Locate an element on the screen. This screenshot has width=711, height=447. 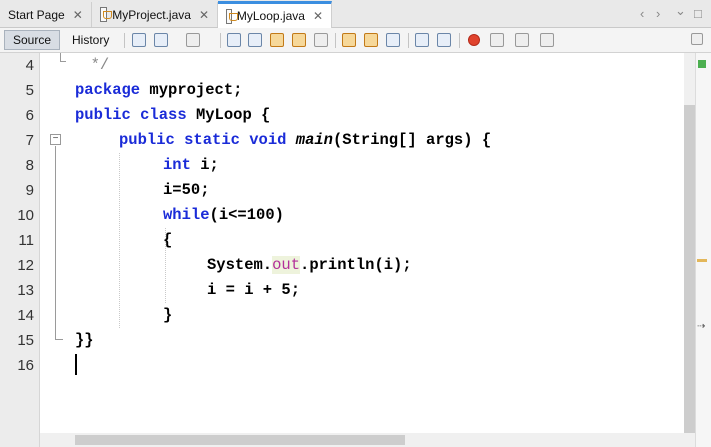
code-text: { is located at coordinates (168, 240).